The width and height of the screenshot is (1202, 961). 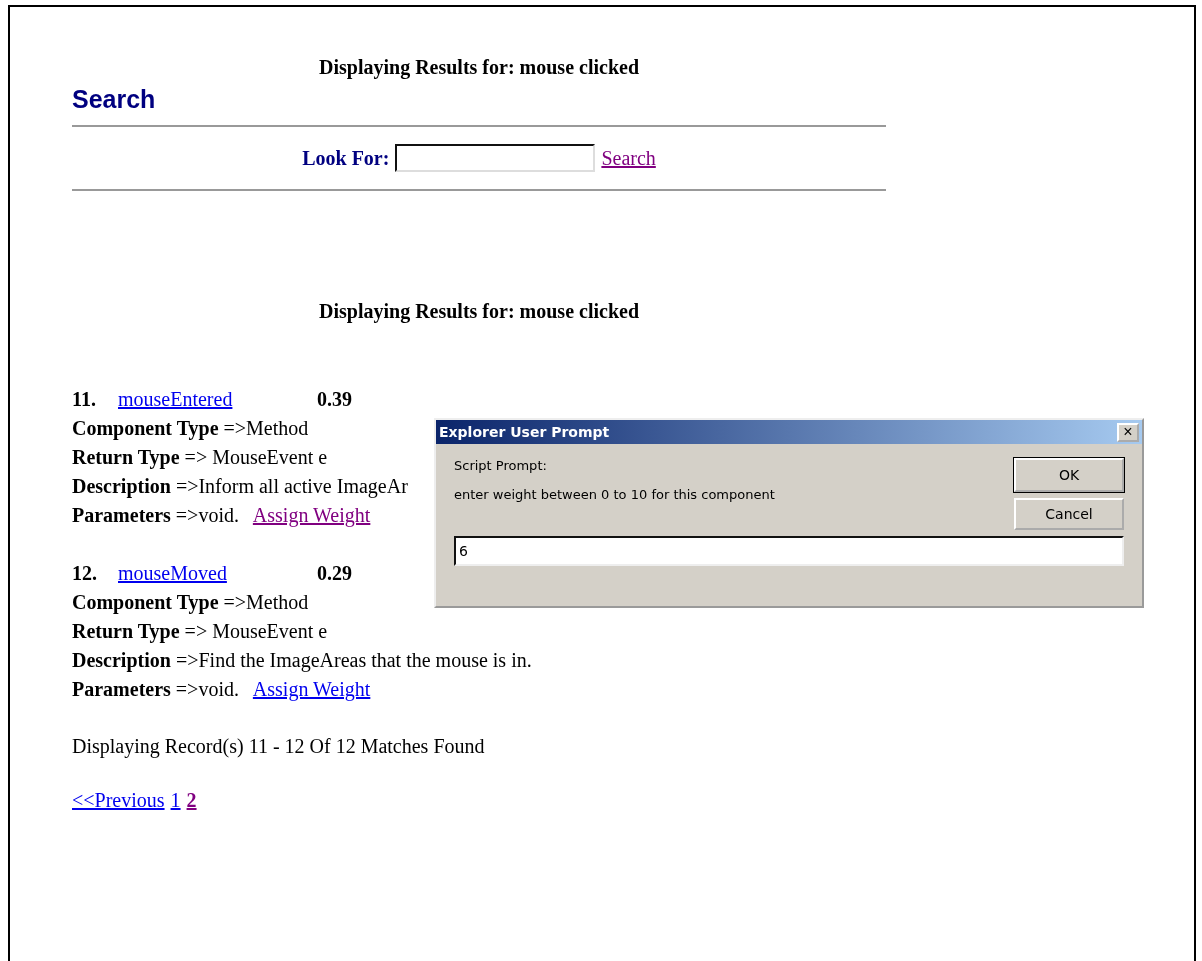 I want to click on result-number: 11., so click(x=84, y=399).